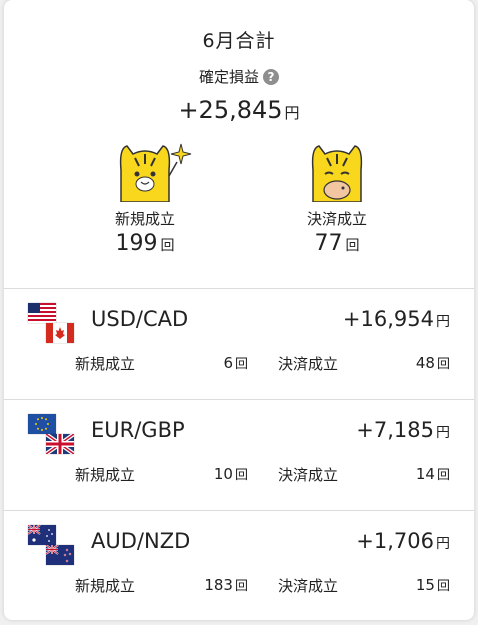  Describe the element at coordinates (141, 541) in the screenshot. I see `pair-name: AUD/NZD` at that location.